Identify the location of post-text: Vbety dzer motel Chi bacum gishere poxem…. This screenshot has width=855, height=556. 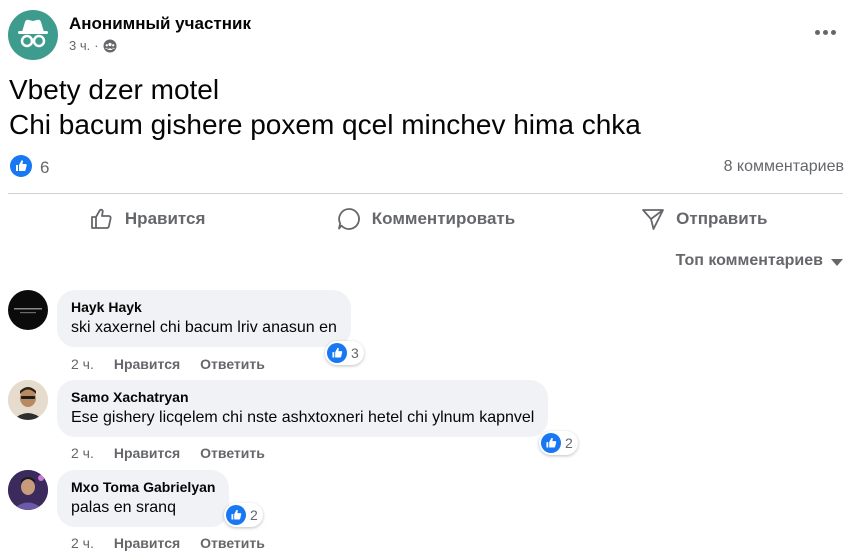
(325, 107).